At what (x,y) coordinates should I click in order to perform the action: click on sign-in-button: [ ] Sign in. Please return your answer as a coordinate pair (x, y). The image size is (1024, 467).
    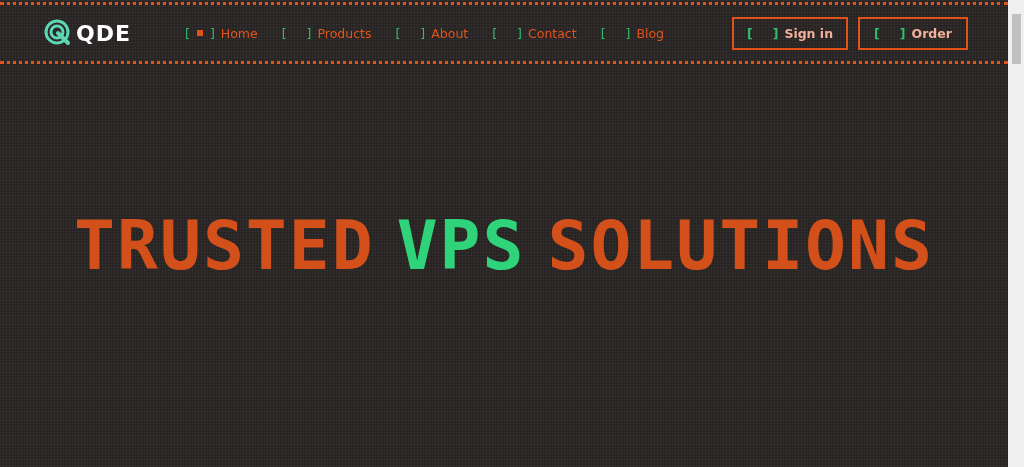
    Looking at the image, I should click on (790, 33).